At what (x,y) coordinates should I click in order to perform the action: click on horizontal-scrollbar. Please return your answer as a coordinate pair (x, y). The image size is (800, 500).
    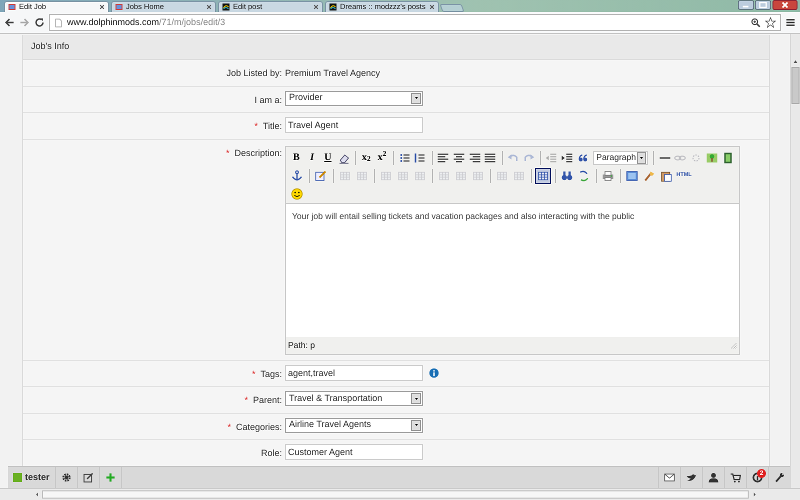
    Looking at the image, I should click on (400, 494).